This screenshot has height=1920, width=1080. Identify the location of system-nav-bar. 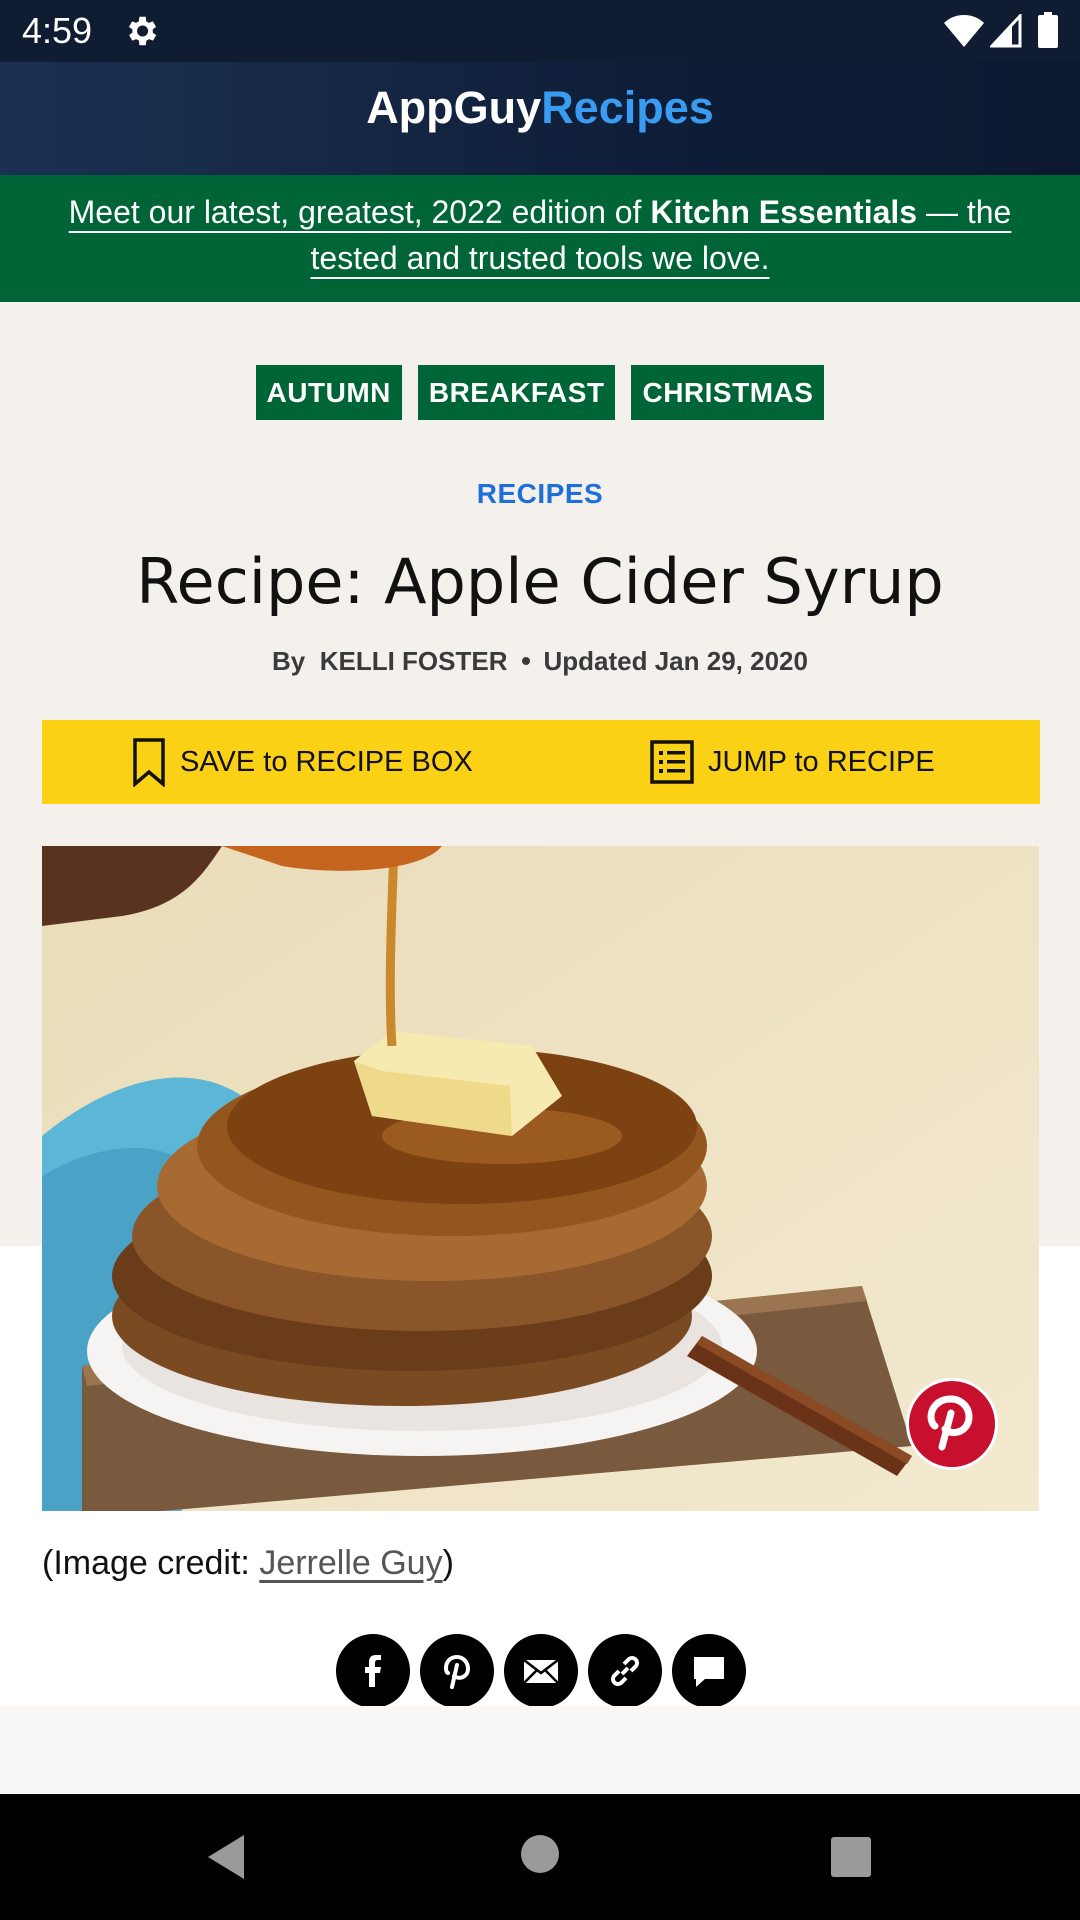
(540, 1857).